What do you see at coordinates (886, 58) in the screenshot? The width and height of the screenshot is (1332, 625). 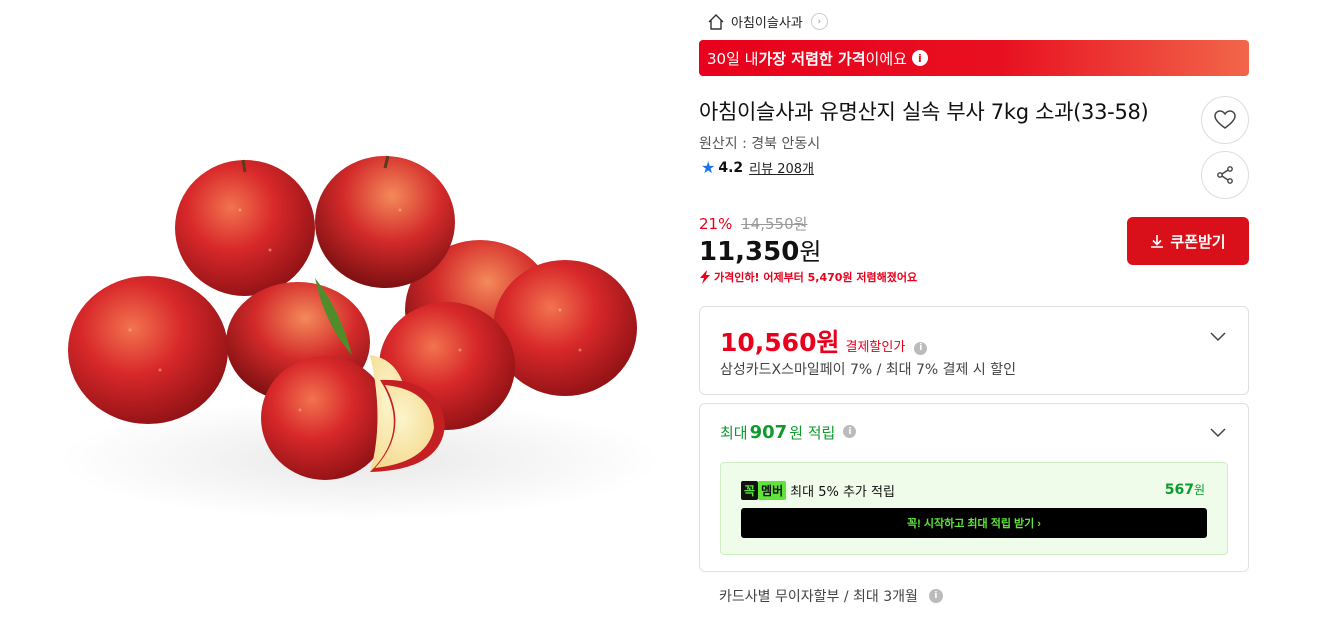 I see `banner-suffix: 이에요` at bounding box center [886, 58].